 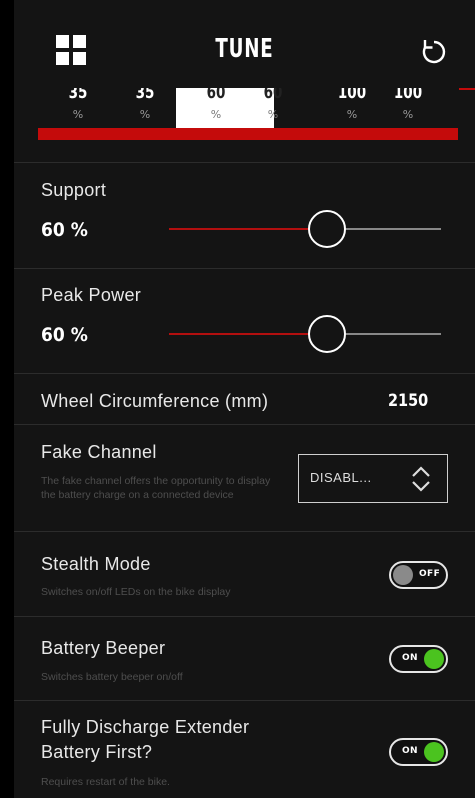 What do you see at coordinates (136, 592) in the screenshot?
I see `stealth-mode-description: Switches on/off LEDs on the bike display` at bounding box center [136, 592].